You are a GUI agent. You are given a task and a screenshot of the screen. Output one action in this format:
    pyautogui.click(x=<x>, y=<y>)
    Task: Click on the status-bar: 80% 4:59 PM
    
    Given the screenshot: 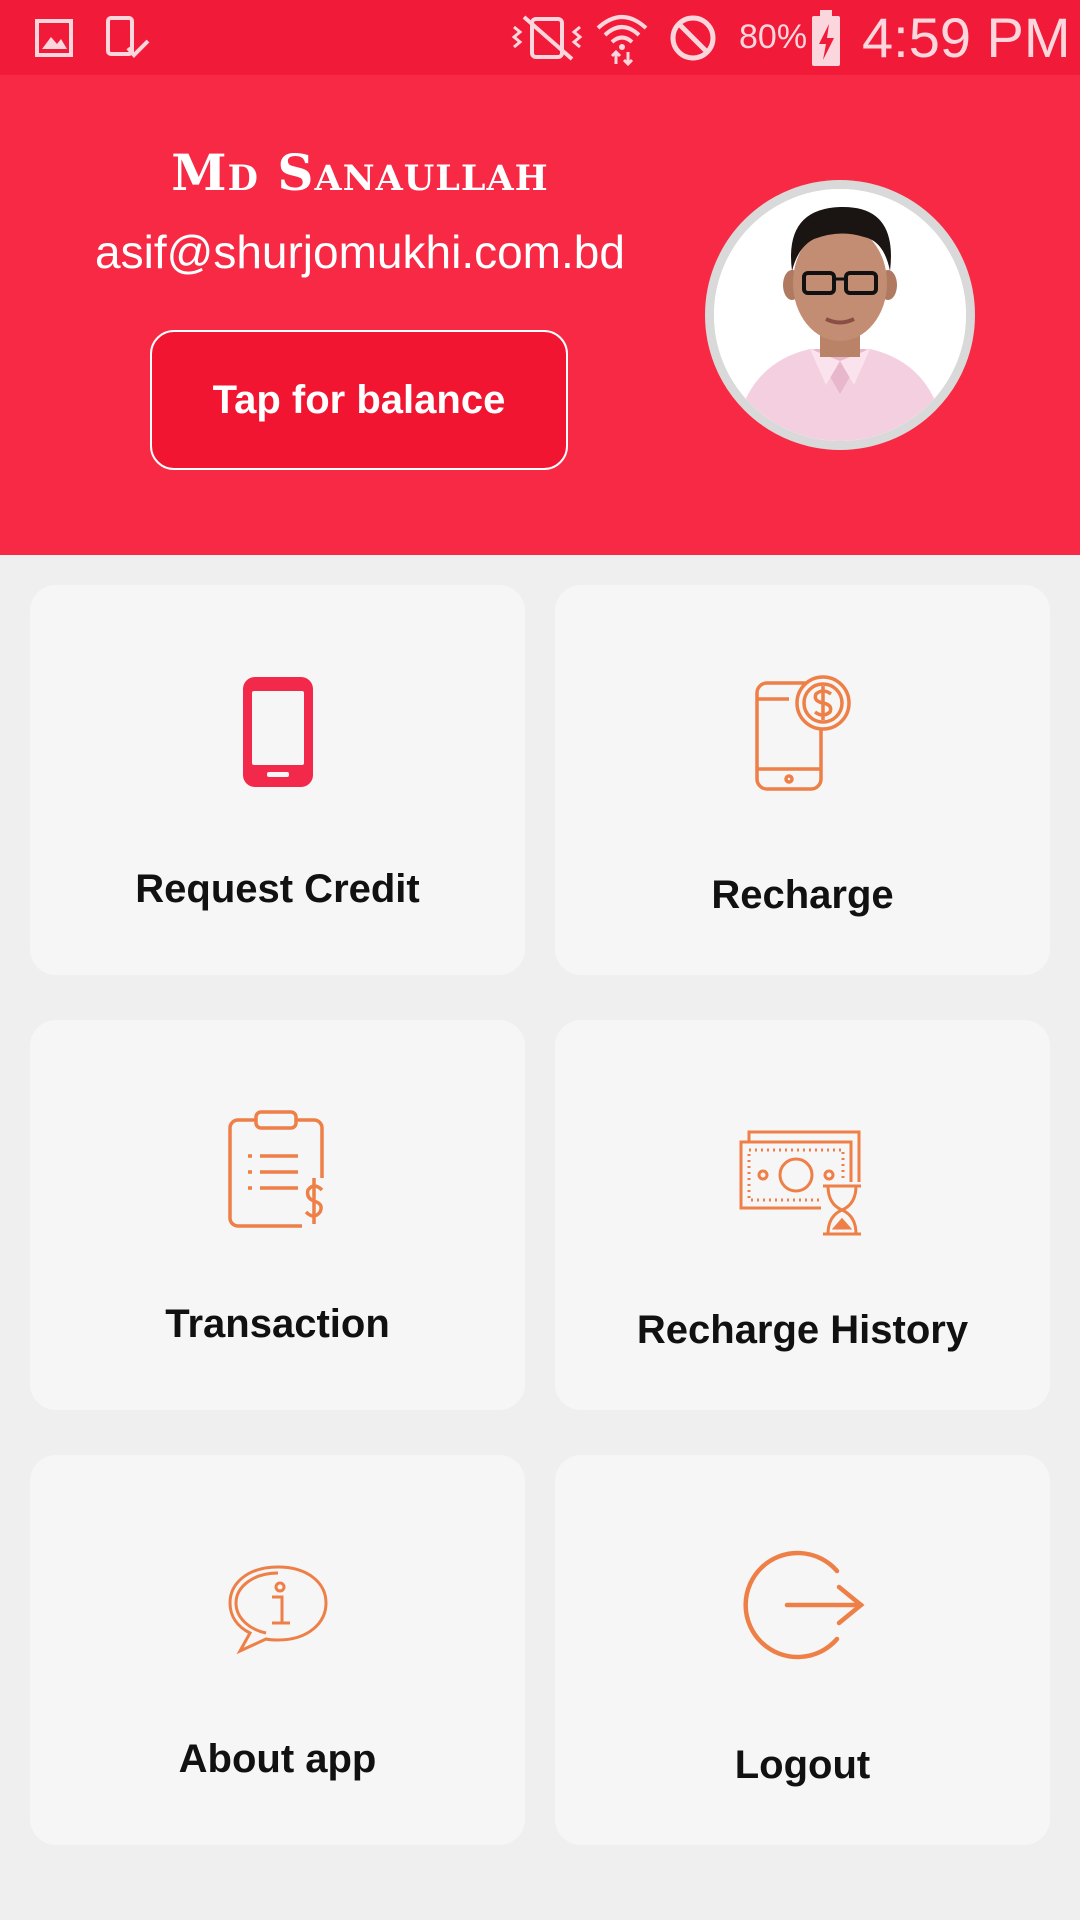 What is the action you would take?
    pyautogui.click(x=540, y=37)
    